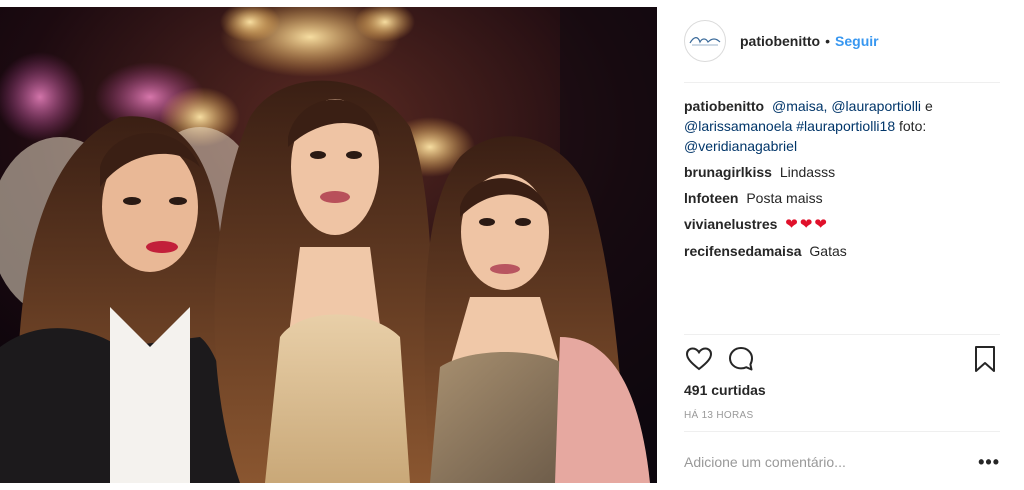 The width and height of the screenshot is (1024, 490). What do you see at coordinates (845, 126) in the screenshot?
I see `hashtag-link: #lauraportiolli18` at bounding box center [845, 126].